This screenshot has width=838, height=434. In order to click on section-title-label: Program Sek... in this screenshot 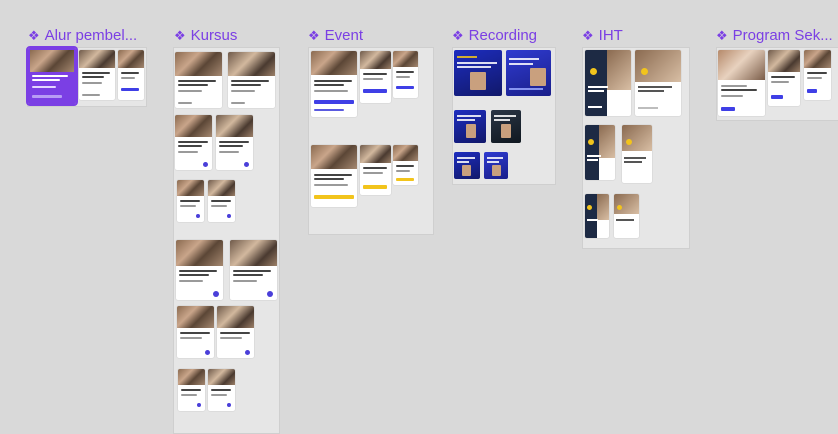, I will do `click(782, 35)`.